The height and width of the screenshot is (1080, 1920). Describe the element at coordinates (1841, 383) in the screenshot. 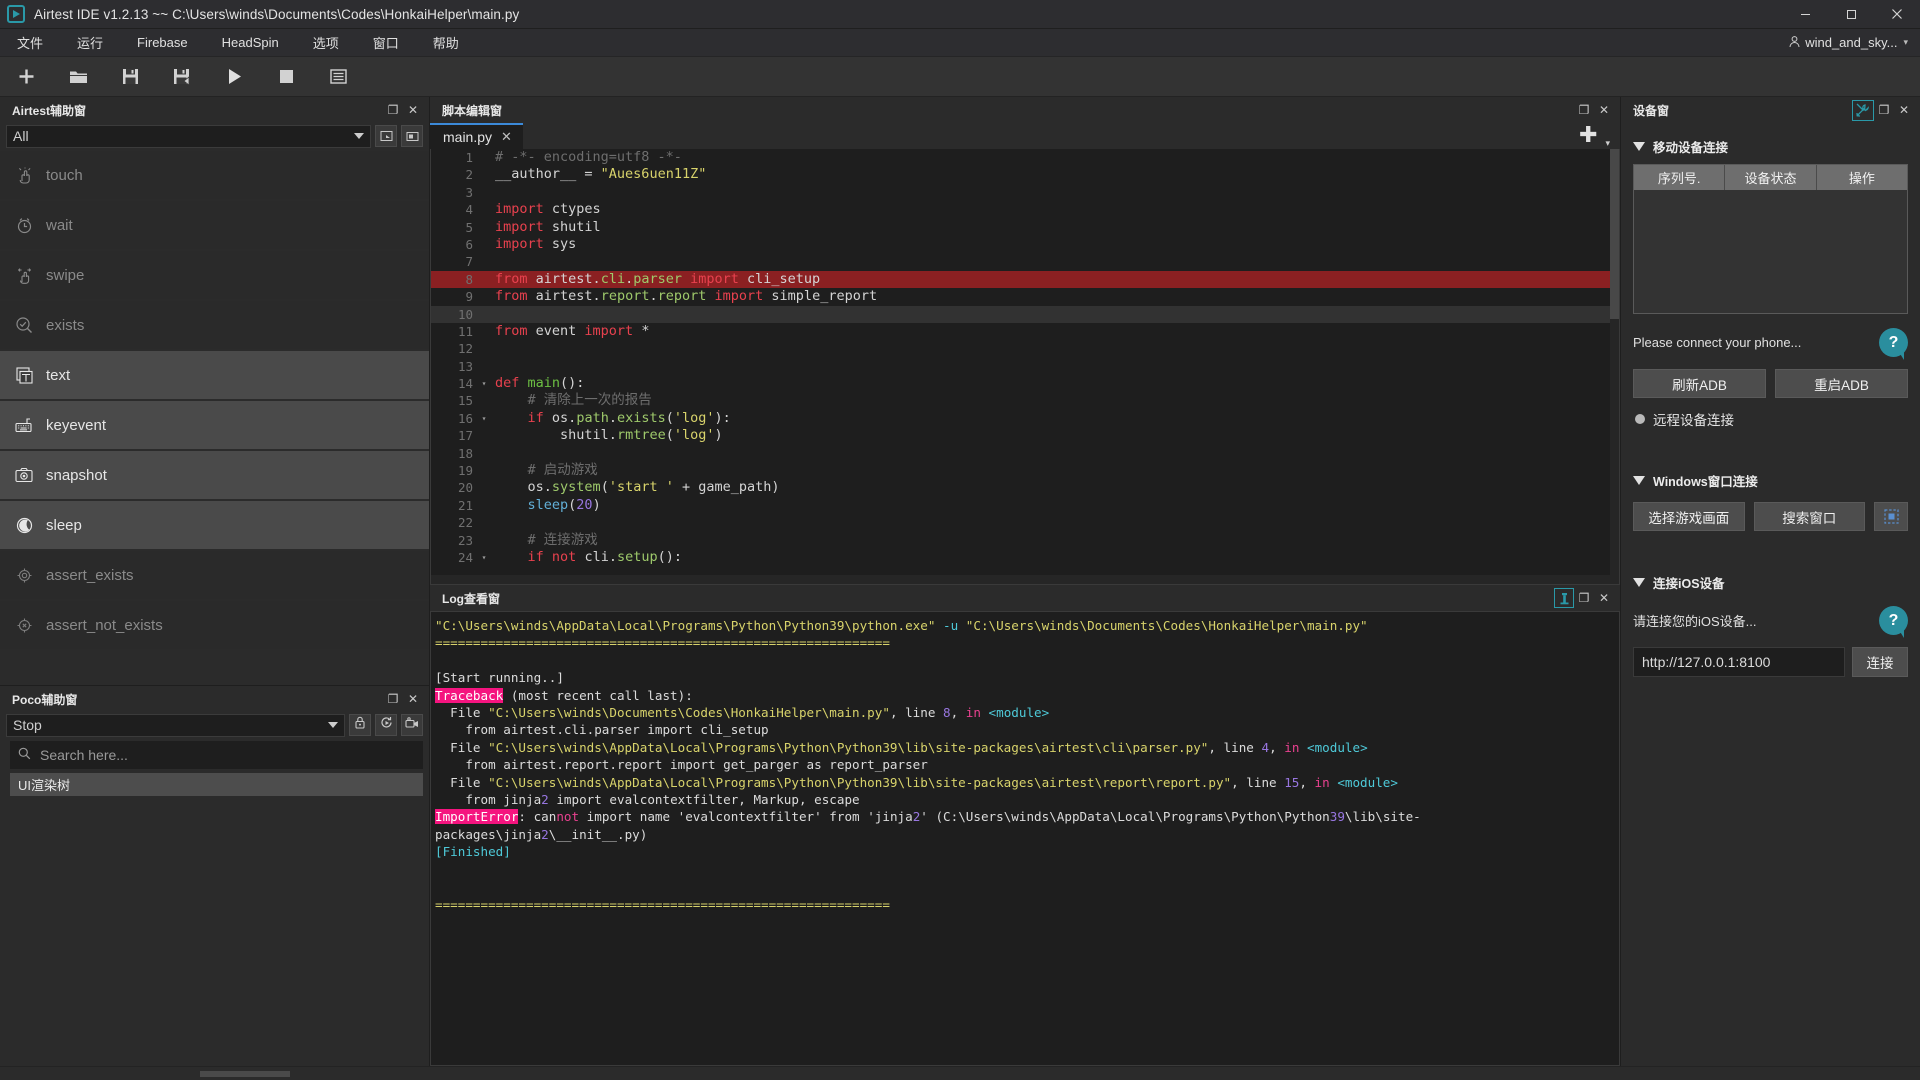

I see `restart-adb-button: 重启ADB` at that location.